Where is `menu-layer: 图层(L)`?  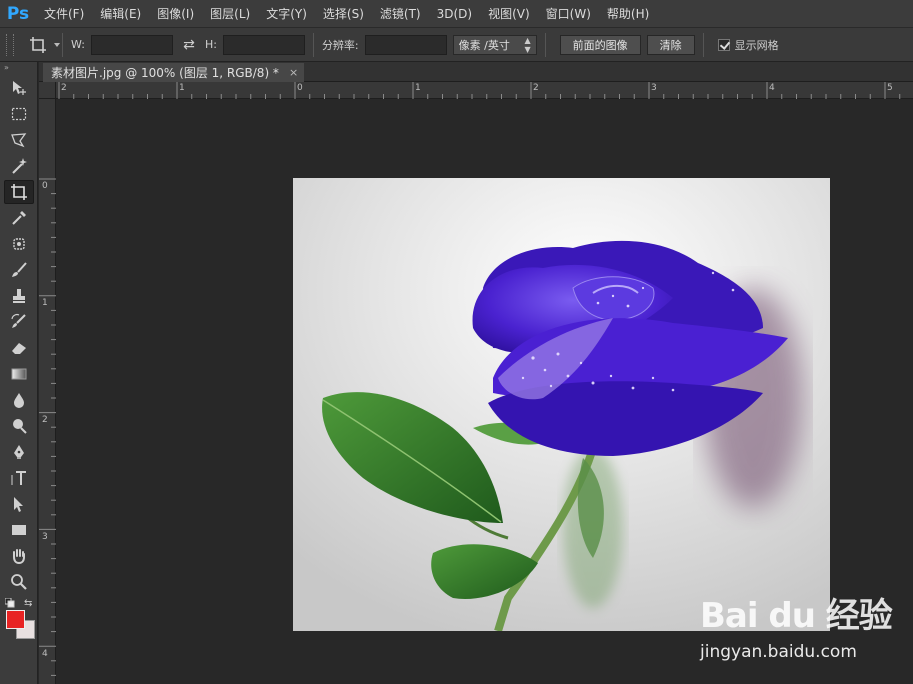 menu-layer: 图层(L) is located at coordinates (230, 14).